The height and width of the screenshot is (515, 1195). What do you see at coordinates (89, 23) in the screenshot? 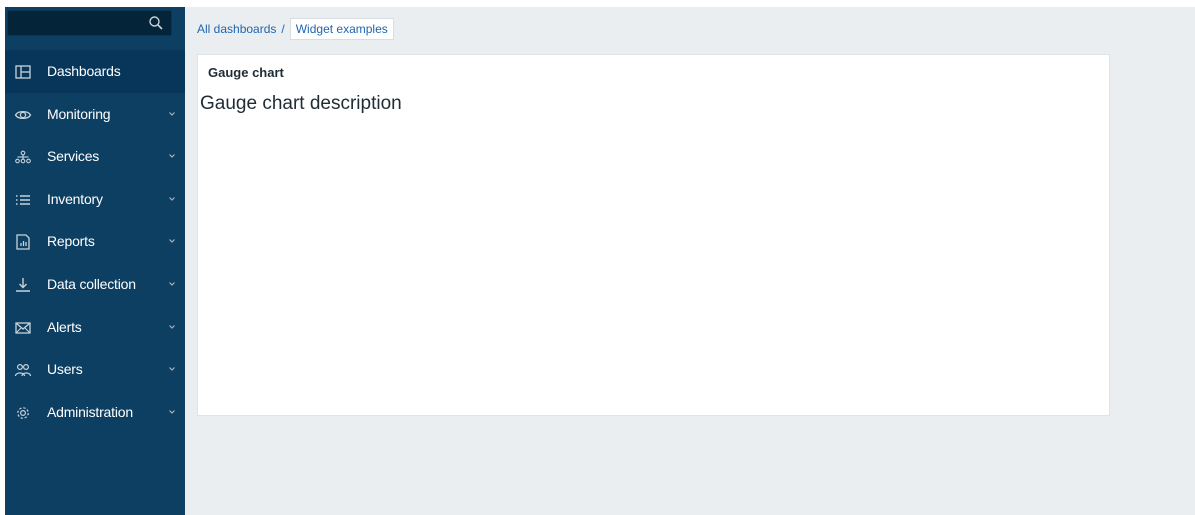
I see `search-input` at bounding box center [89, 23].